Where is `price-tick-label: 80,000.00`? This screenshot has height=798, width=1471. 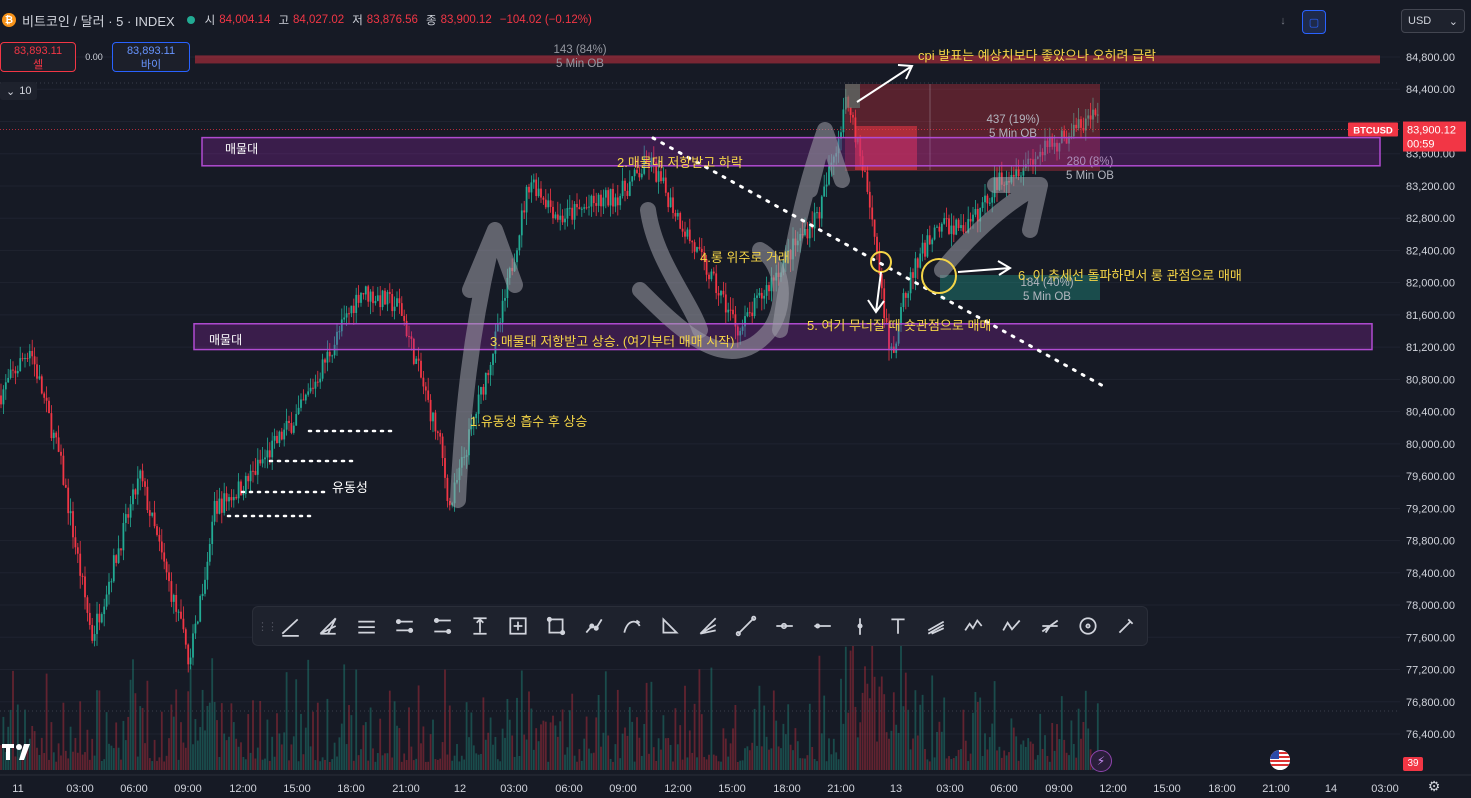
price-tick-label: 80,000.00 is located at coordinates (1430, 445).